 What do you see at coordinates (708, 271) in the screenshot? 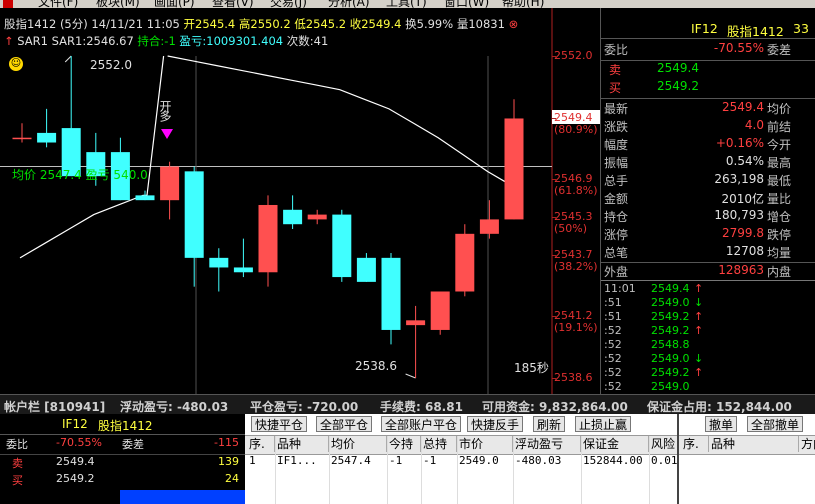
I see `quote-stat-row: 外盘 128963 内盘` at bounding box center [708, 271].